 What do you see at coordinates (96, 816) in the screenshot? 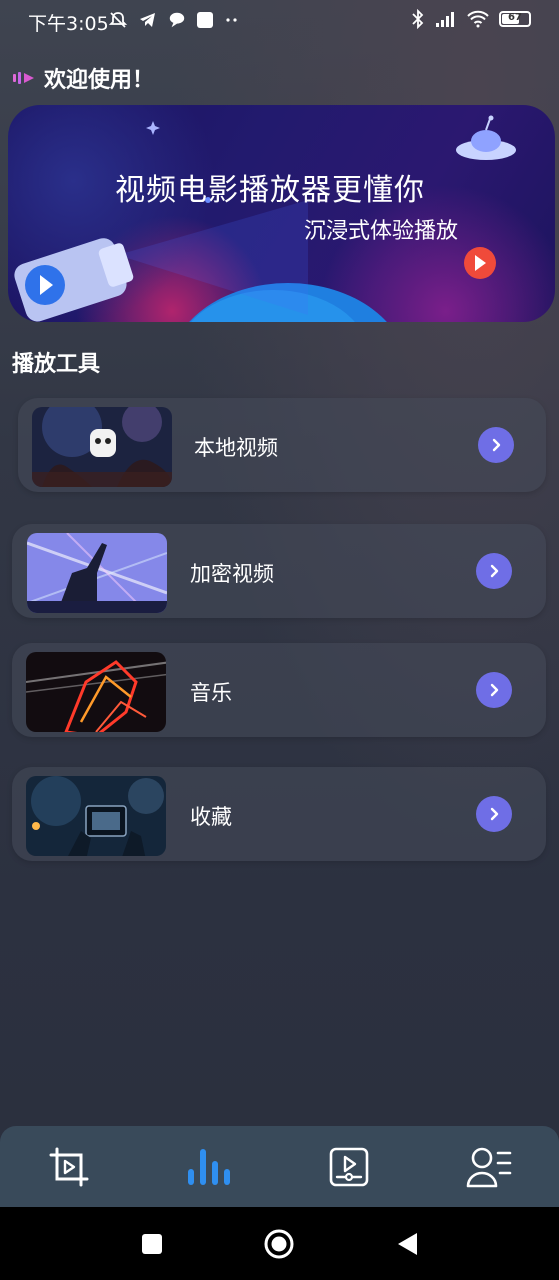
I see `favorites-thumbnail` at bounding box center [96, 816].